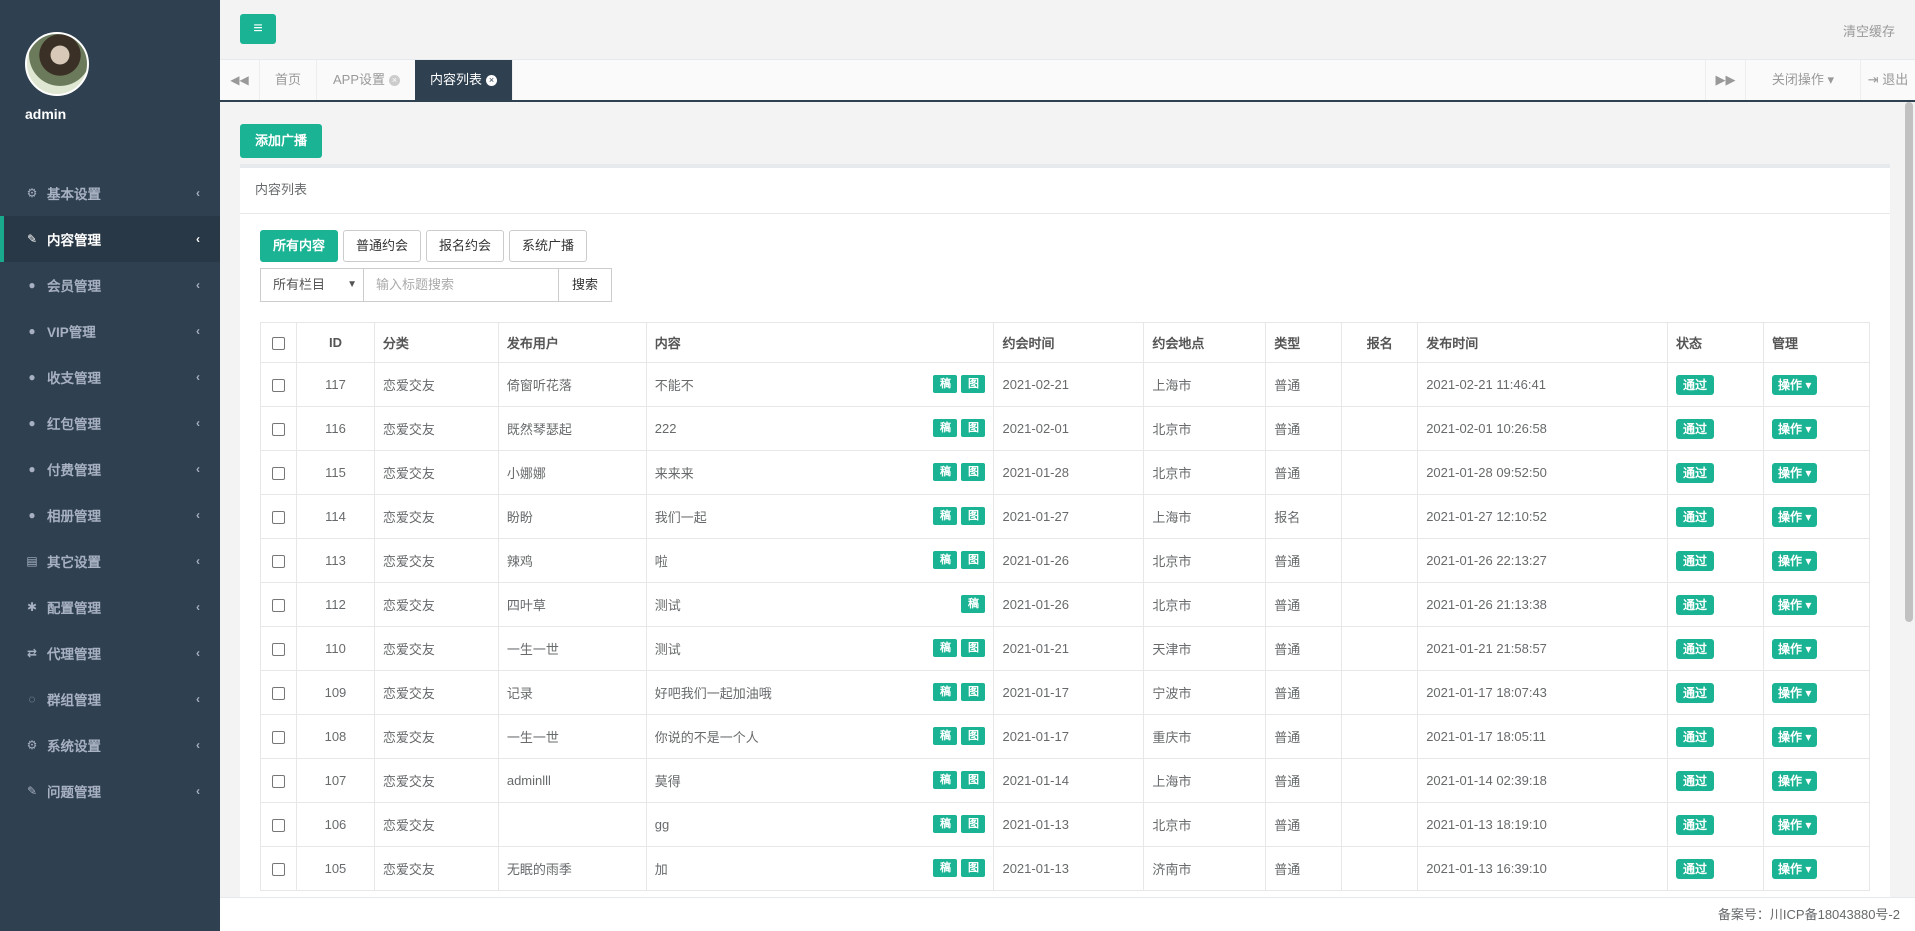  I want to click on category-select: 所有栏目 ▼, so click(312, 285).